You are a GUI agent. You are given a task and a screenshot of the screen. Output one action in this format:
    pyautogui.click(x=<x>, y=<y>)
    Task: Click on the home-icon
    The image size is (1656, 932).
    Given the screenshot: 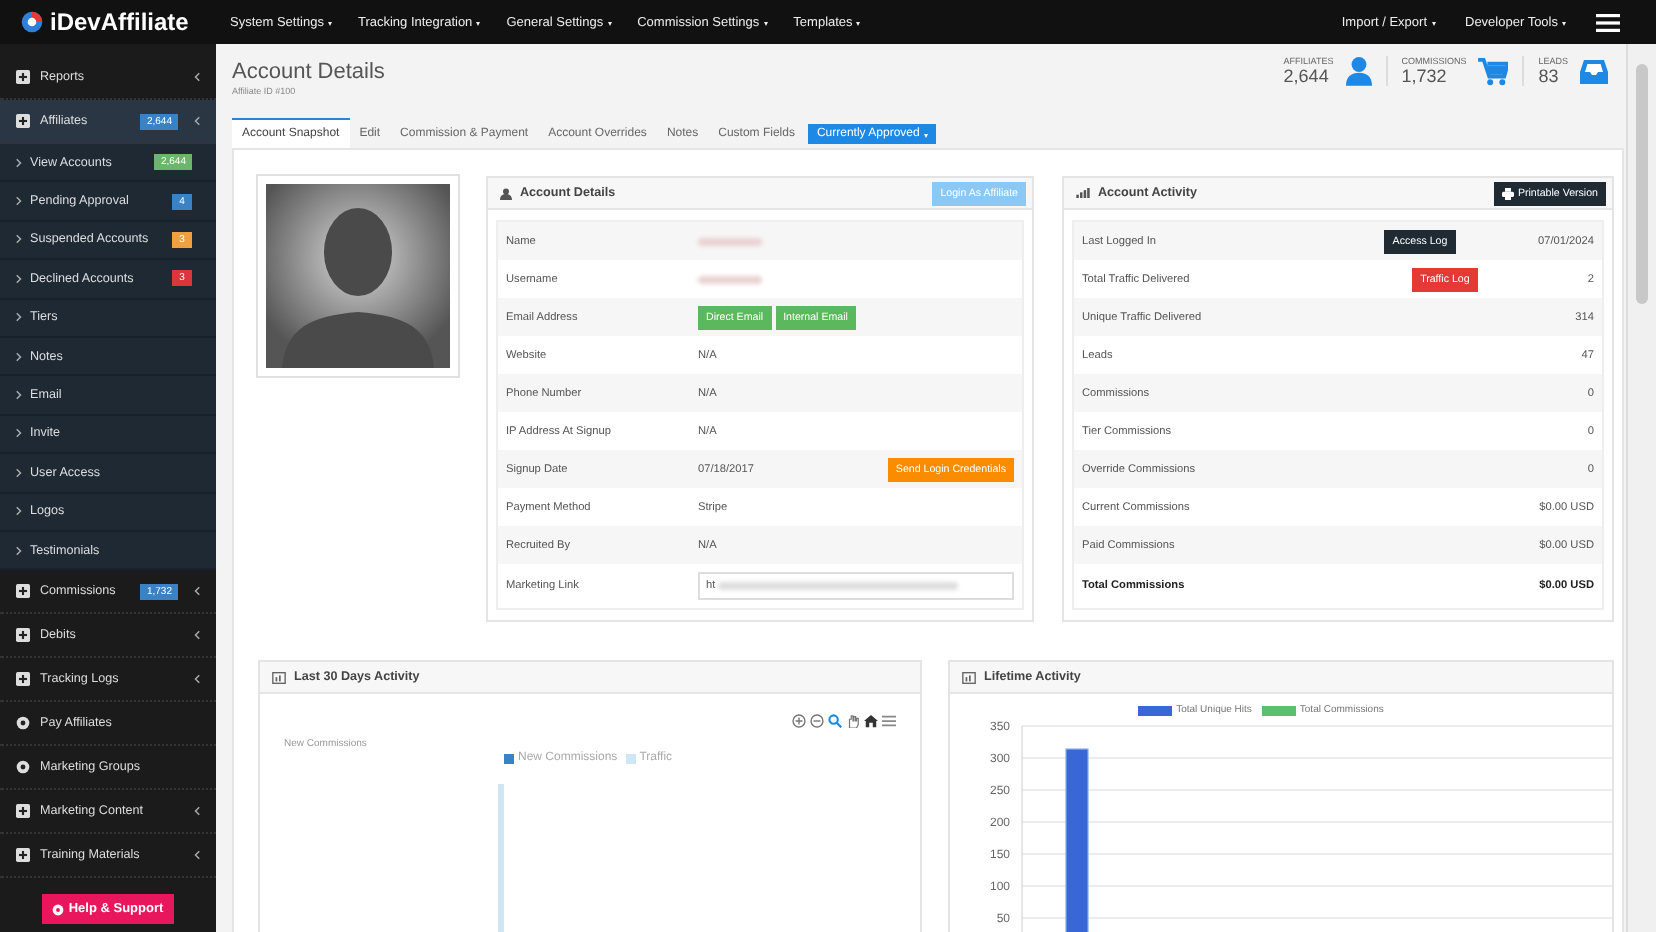 What is the action you would take?
    pyautogui.click(x=871, y=721)
    